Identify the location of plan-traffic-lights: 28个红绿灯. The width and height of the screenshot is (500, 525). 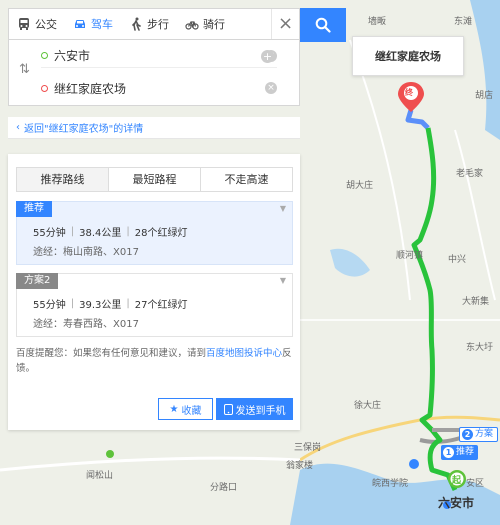
(161, 233).